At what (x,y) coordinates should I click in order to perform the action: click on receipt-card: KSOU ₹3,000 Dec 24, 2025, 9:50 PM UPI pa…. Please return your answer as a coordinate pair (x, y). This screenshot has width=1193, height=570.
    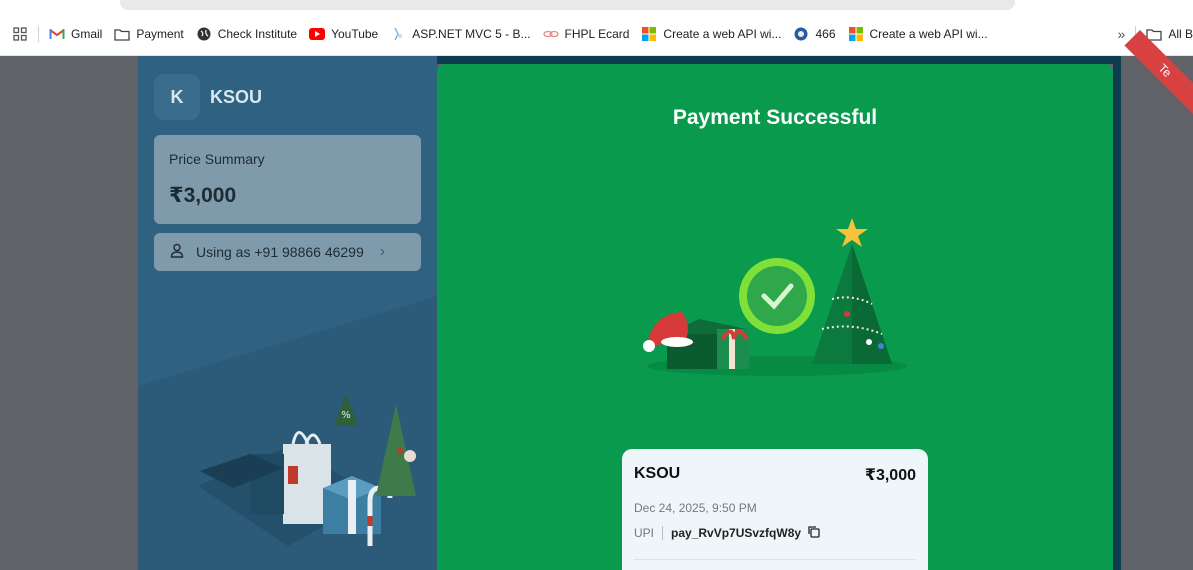
    Looking at the image, I should click on (775, 509).